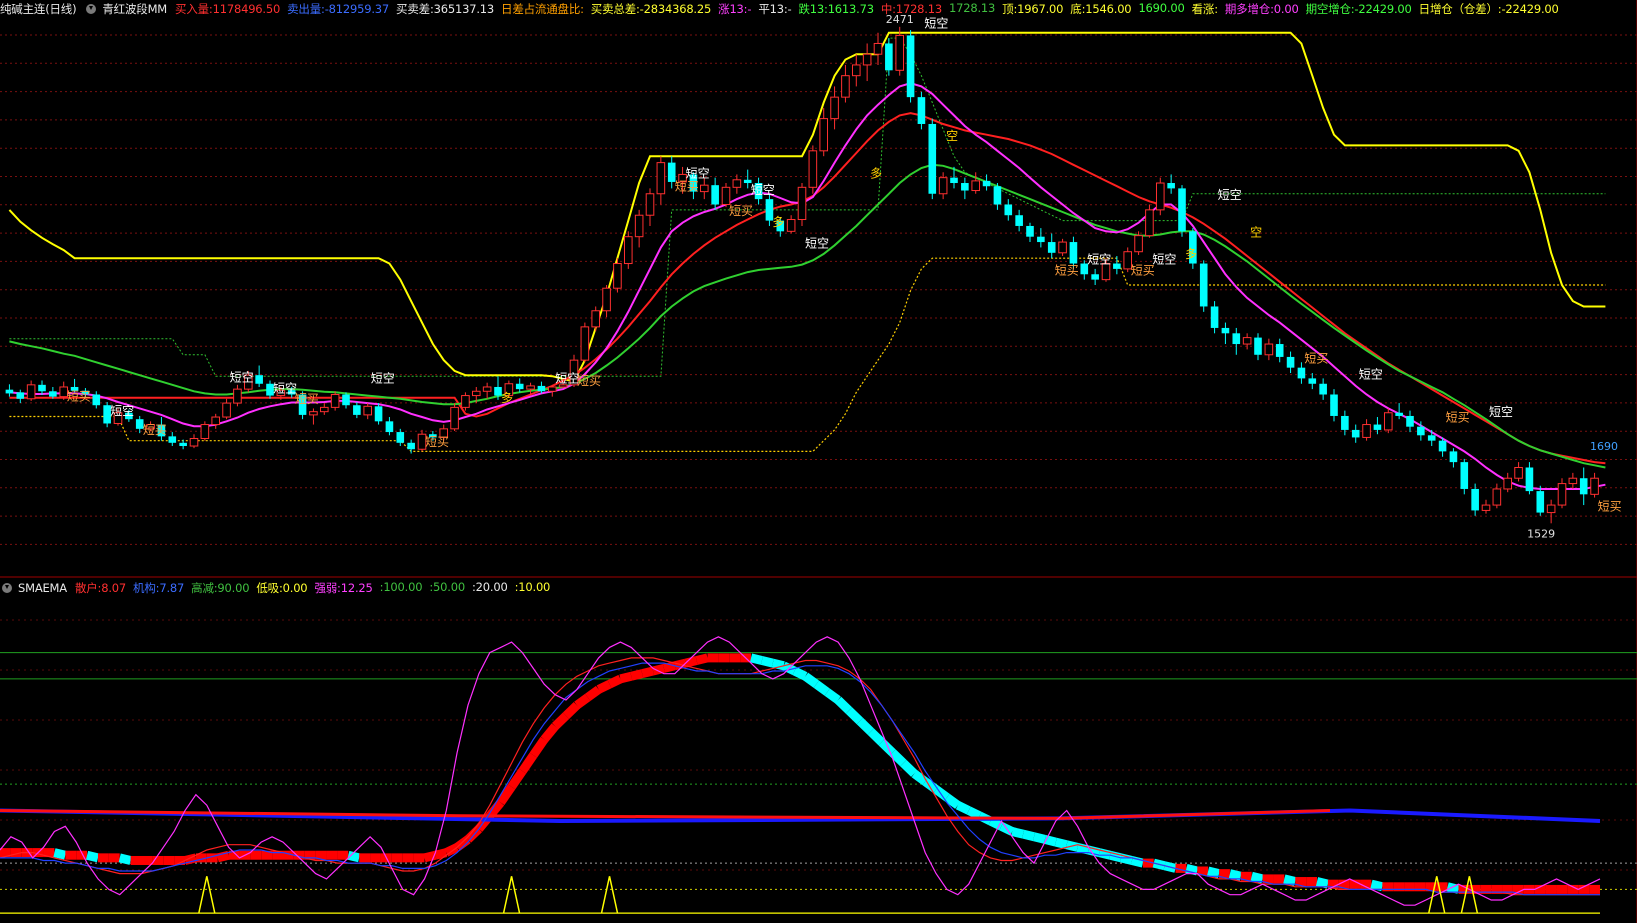 This screenshot has width=1637, height=923. What do you see at coordinates (1604, 446) in the screenshot?
I see `last-level-label: 1690` at bounding box center [1604, 446].